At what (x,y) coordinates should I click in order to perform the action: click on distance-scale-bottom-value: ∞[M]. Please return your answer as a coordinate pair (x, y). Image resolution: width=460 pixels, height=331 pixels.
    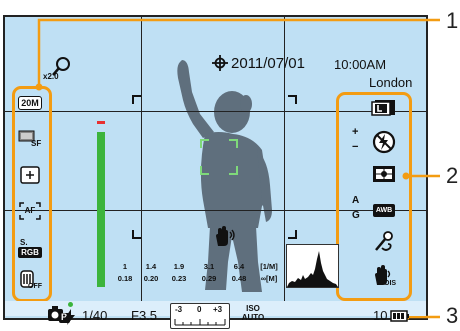
    Looking at the image, I should click on (269, 278).